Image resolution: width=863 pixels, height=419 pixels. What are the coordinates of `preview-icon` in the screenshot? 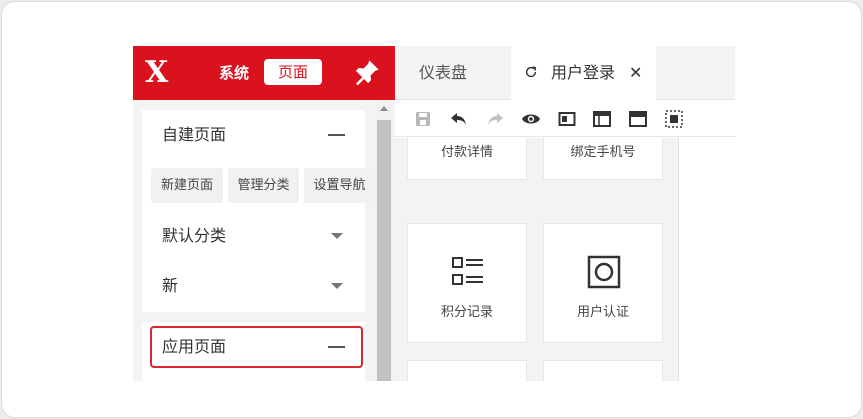 It's located at (531, 119).